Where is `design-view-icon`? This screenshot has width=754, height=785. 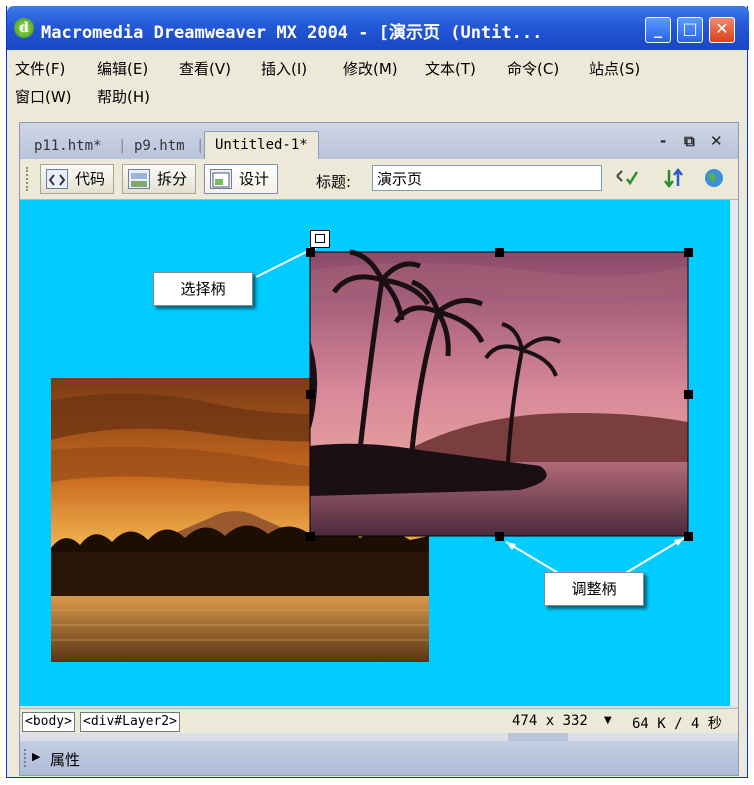 design-view-icon is located at coordinates (221, 179).